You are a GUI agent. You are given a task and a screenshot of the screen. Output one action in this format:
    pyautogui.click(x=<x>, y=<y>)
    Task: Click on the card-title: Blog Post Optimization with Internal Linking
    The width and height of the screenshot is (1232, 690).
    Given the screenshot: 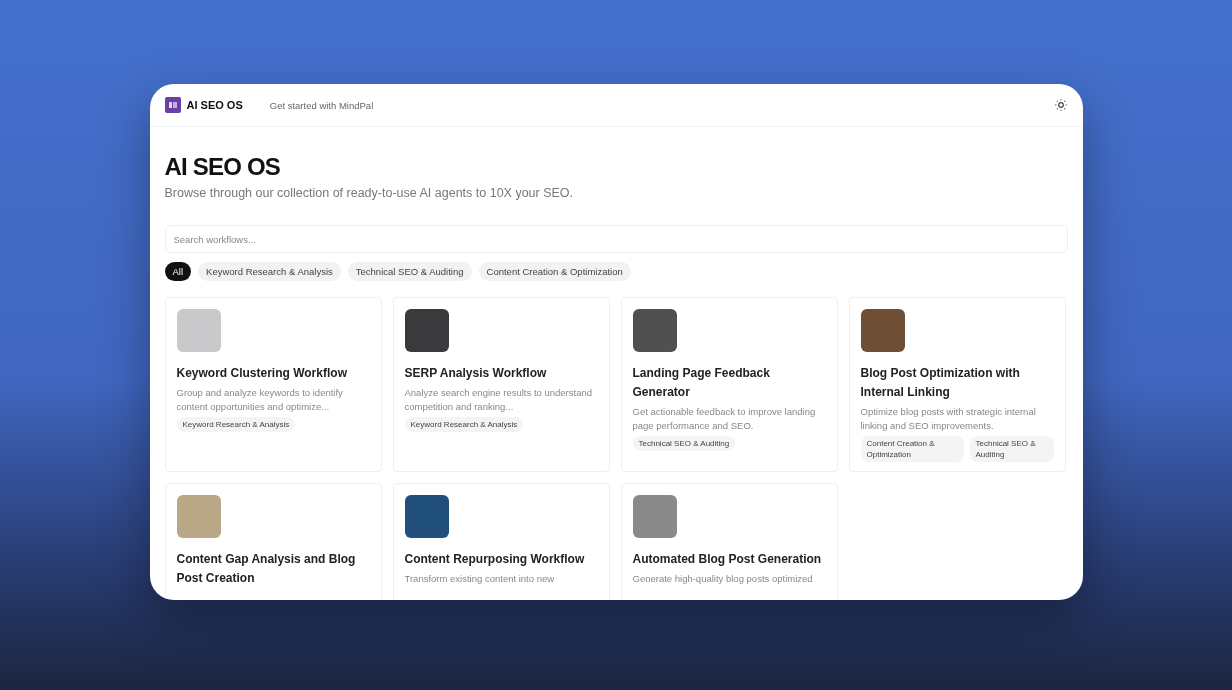 What is the action you would take?
    pyautogui.click(x=940, y=383)
    